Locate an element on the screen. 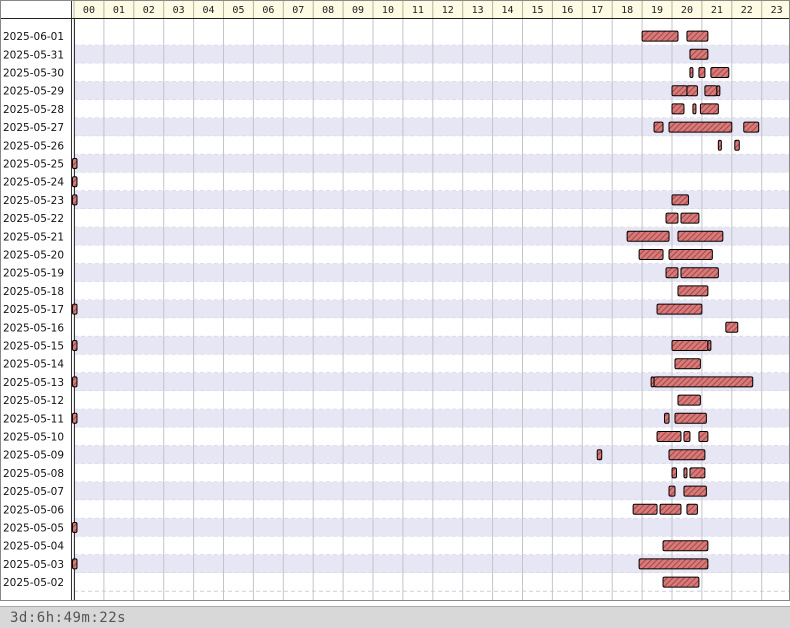 This screenshot has width=790, height=628. row-date-label: 2025-05-31 is located at coordinates (33, 55).